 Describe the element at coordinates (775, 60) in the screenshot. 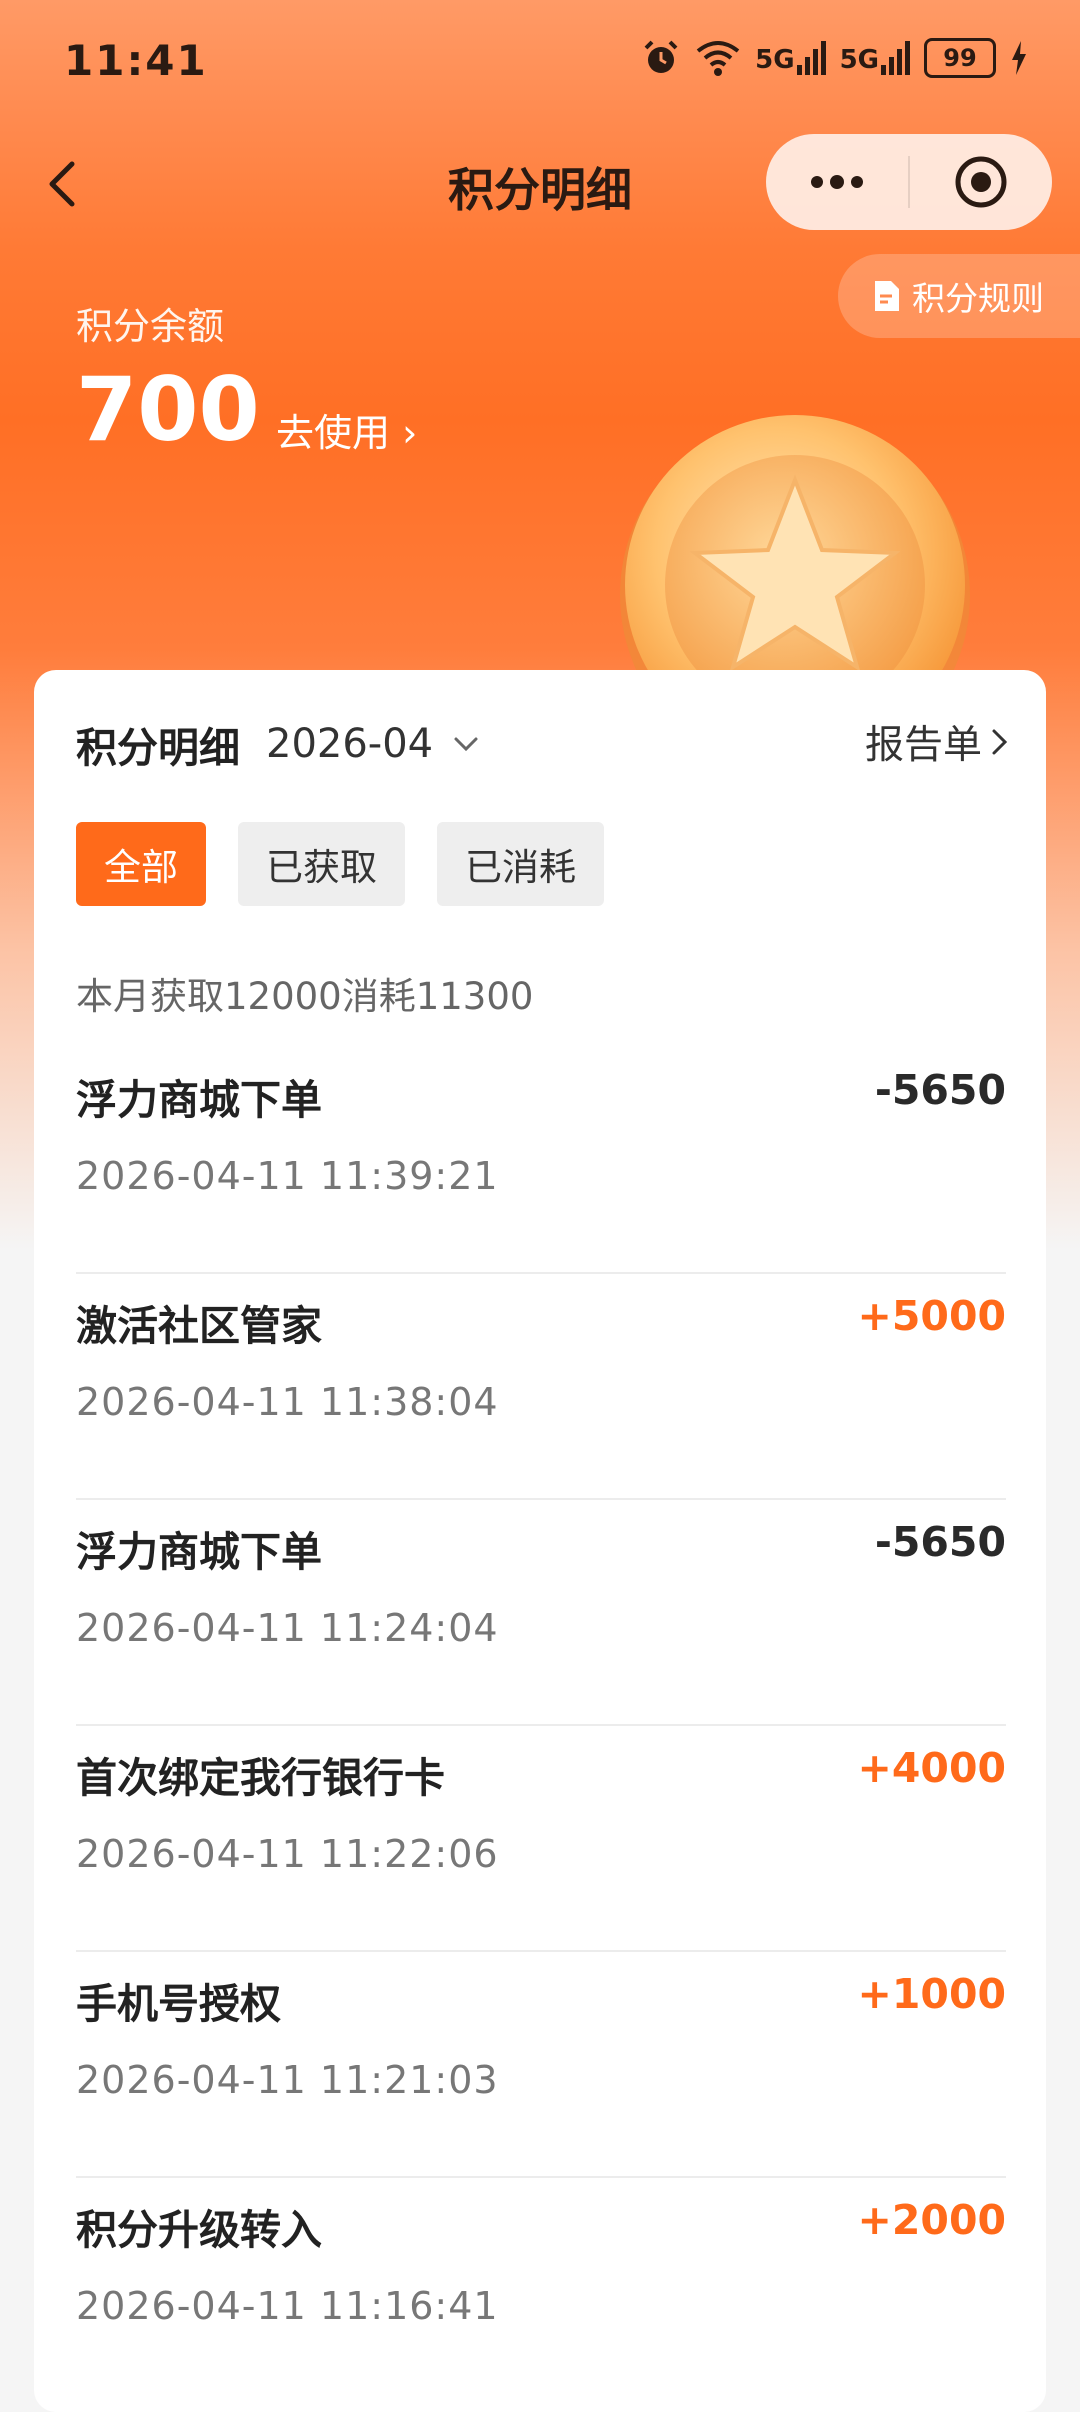

I see `network-type-1: 5G` at that location.